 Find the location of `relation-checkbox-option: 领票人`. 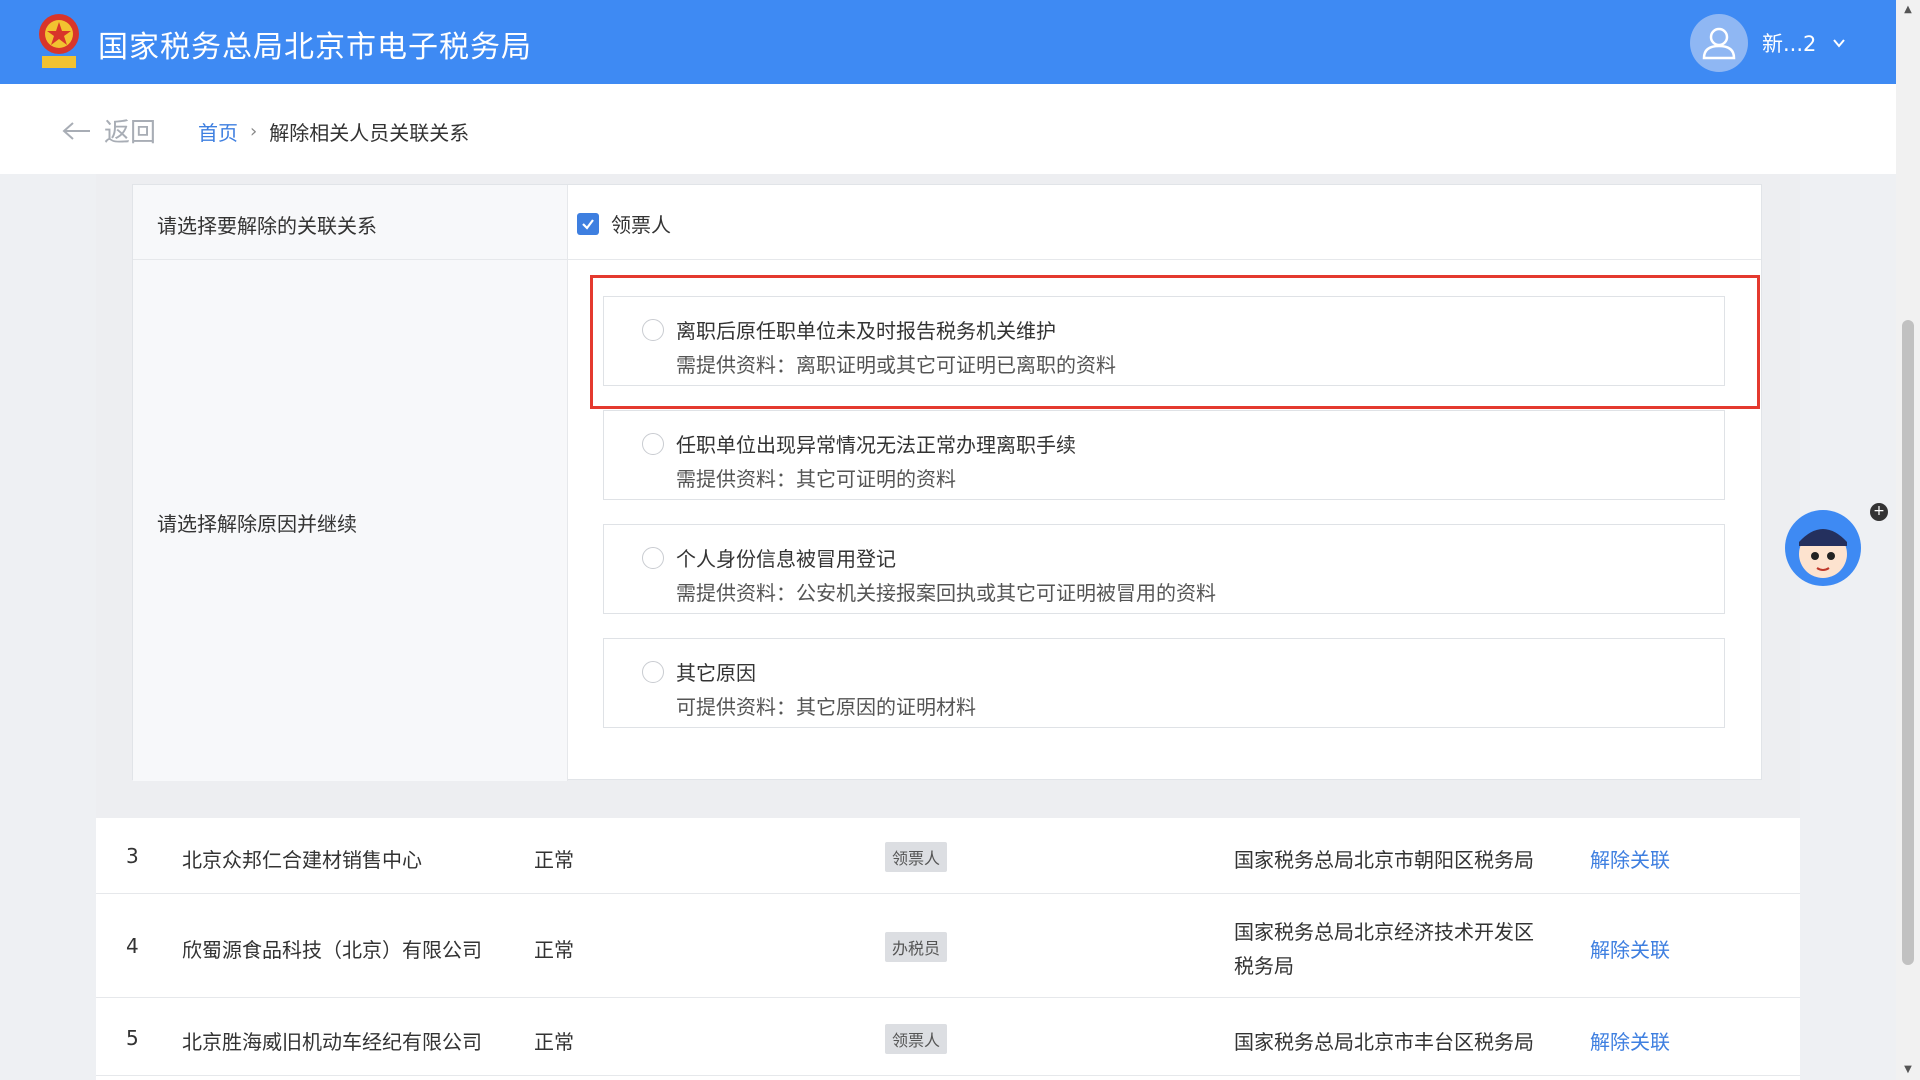

relation-checkbox-option: 领票人 is located at coordinates (624, 223).